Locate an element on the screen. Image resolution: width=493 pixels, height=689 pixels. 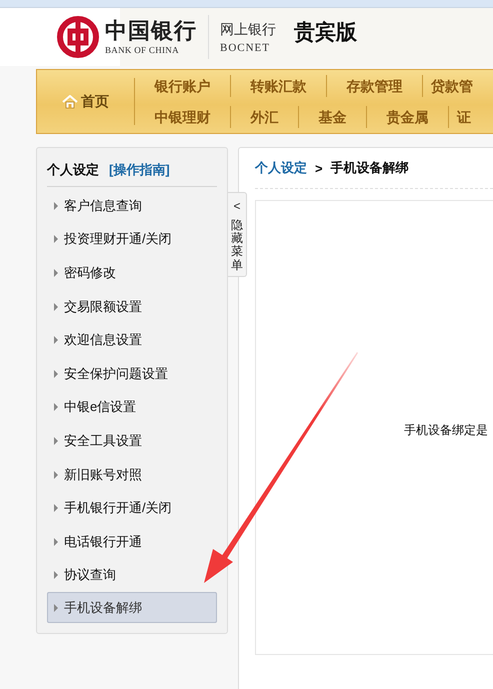
sidebar-item: 协议查询 is located at coordinates (85, 575).